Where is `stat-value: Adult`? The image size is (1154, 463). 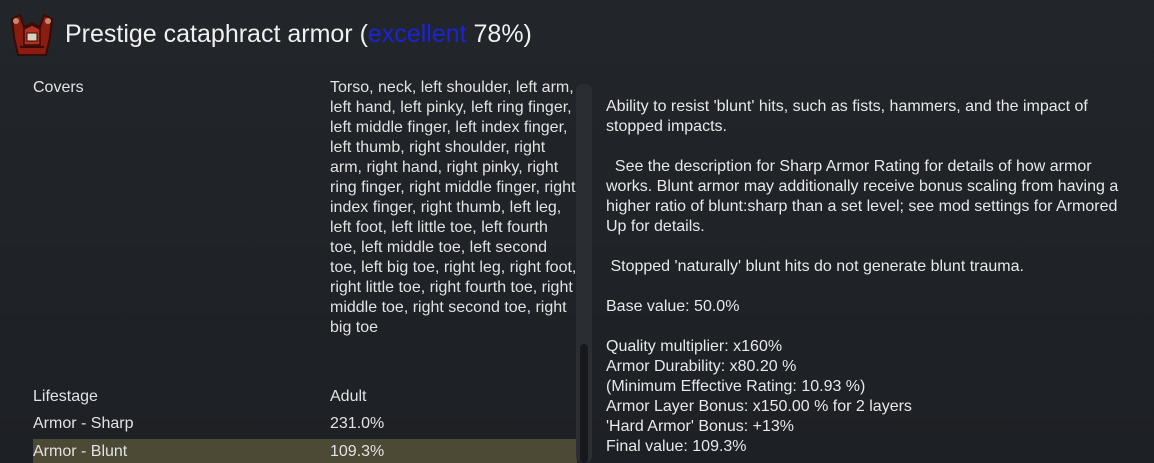 stat-value: Adult is located at coordinates (348, 396).